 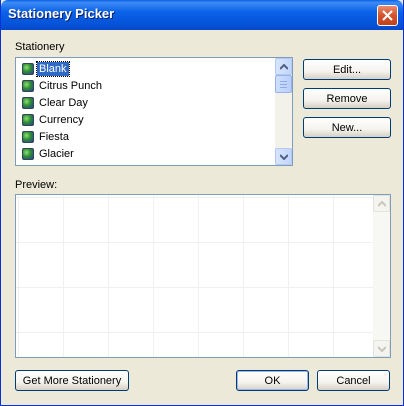 What do you see at coordinates (72, 380) in the screenshot?
I see `get-more-stationery-button: Get More Stationery` at bounding box center [72, 380].